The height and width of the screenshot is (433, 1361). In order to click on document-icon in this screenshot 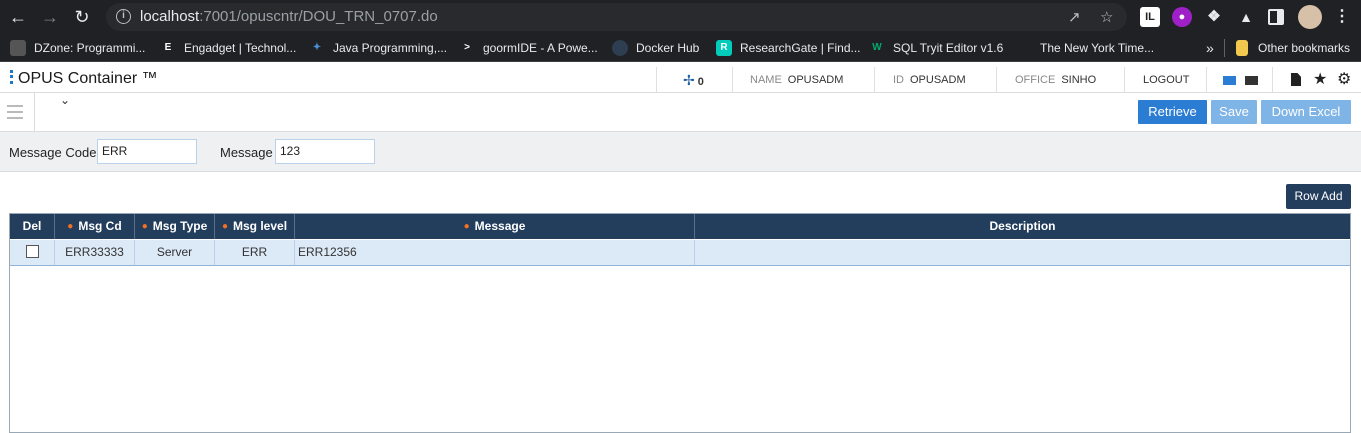, I will do `click(1296, 79)`.